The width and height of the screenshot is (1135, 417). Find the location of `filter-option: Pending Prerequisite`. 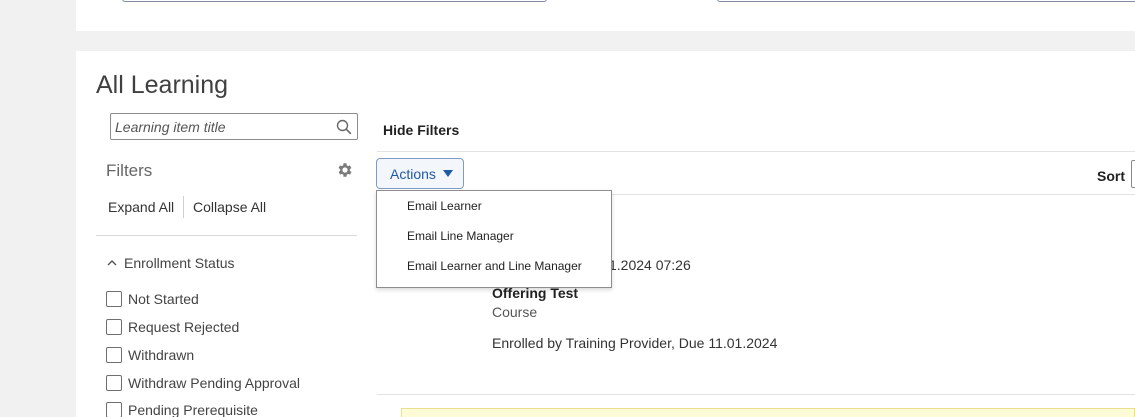

filter-option: Pending Prerequisite is located at coordinates (182, 408).